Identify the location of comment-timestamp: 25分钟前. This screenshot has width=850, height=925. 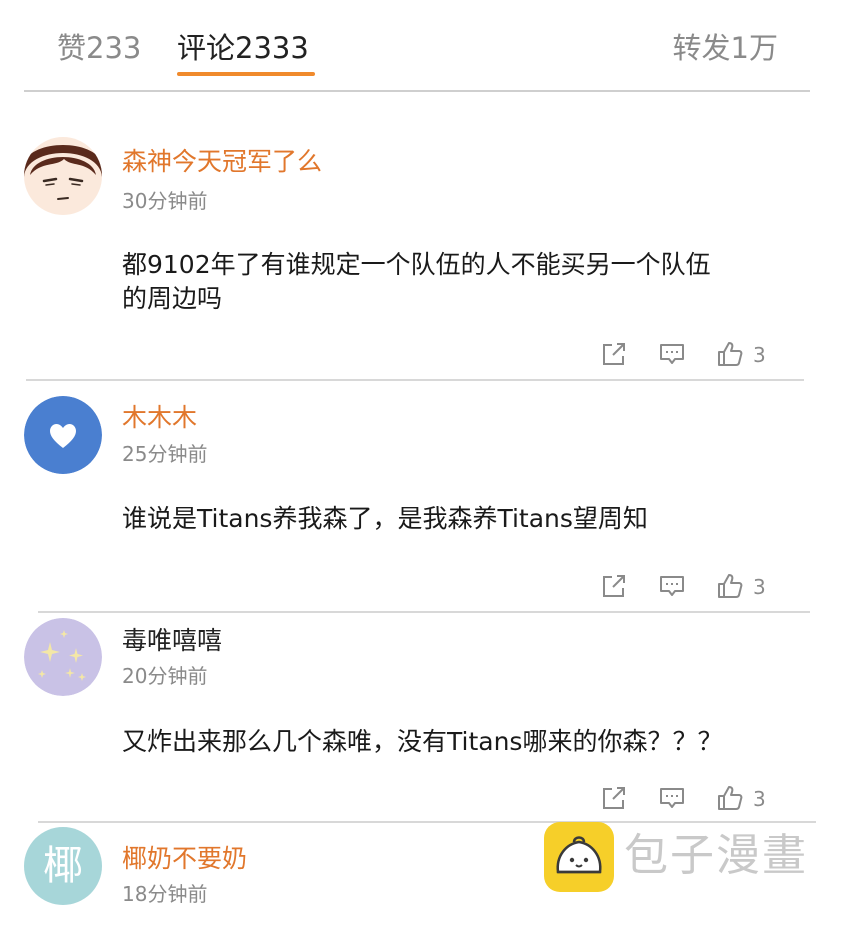
(165, 454).